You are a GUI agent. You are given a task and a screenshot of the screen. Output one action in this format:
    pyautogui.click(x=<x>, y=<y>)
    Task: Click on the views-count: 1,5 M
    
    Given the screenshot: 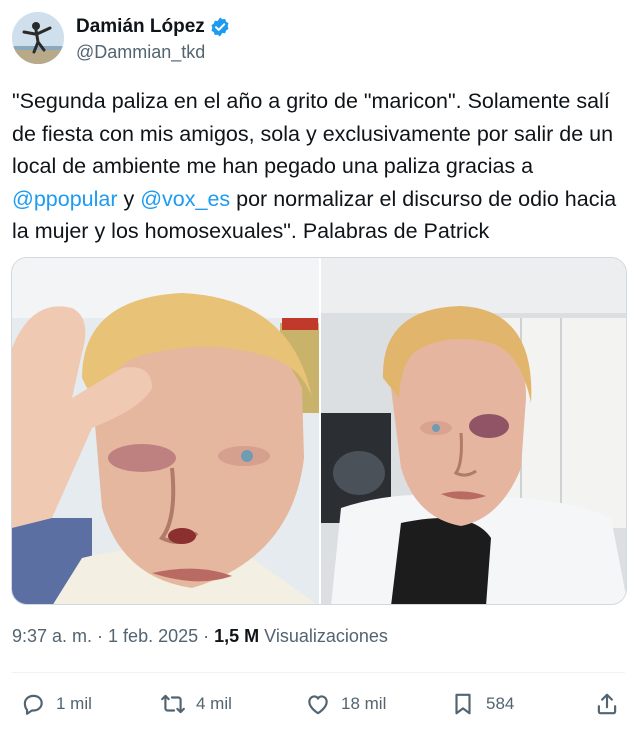 What is the action you would take?
    pyautogui.click(x=237, y=636)
    